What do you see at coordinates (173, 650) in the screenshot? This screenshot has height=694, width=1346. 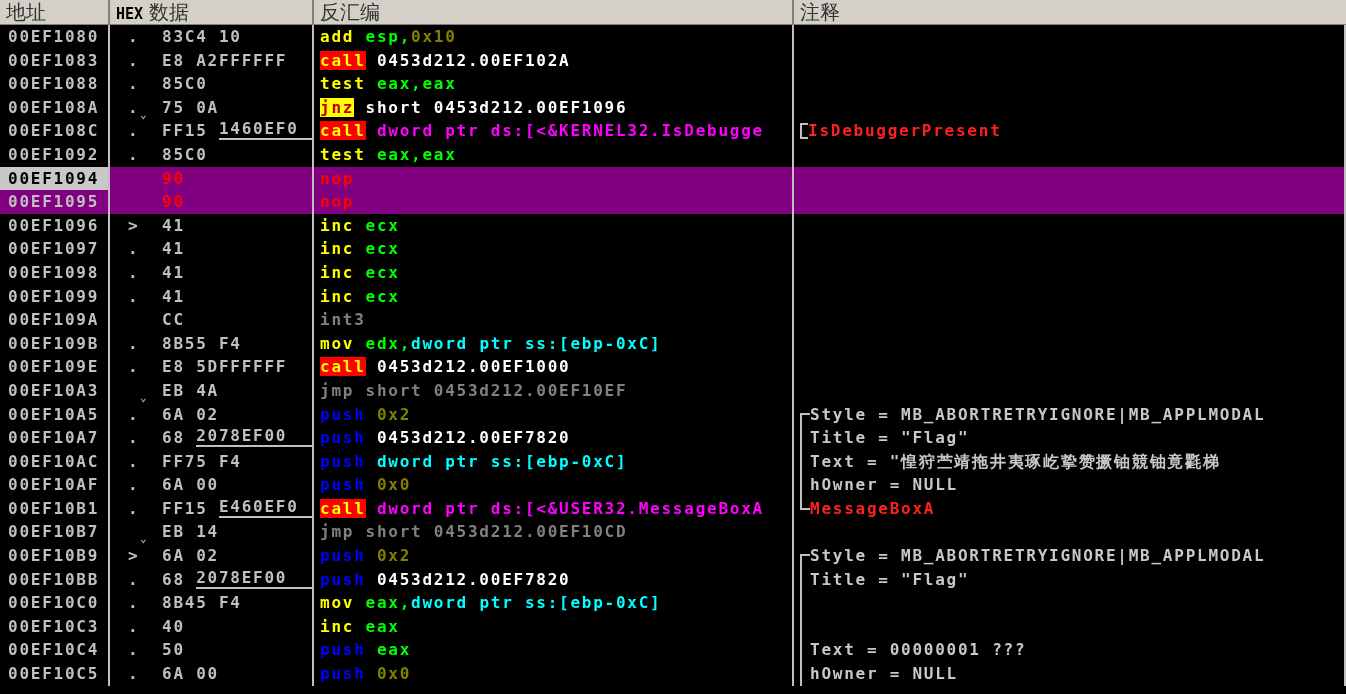 I see `hex-bytes: 50` at bounding box center [173, 650].